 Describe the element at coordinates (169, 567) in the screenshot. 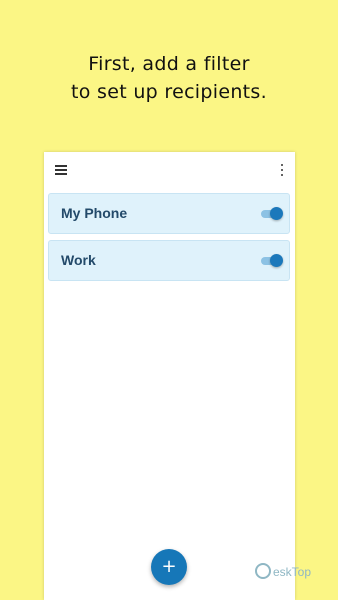

I see `add-filter-button: +` at that location.